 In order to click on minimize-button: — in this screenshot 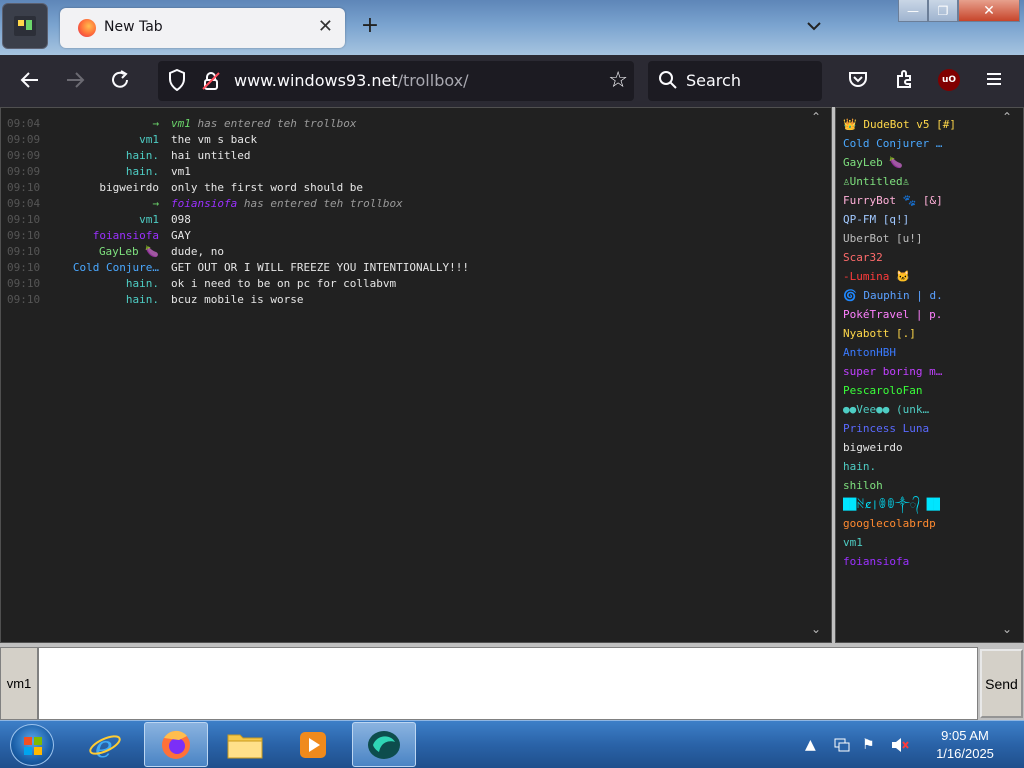, I will do `click(913, 11)`.